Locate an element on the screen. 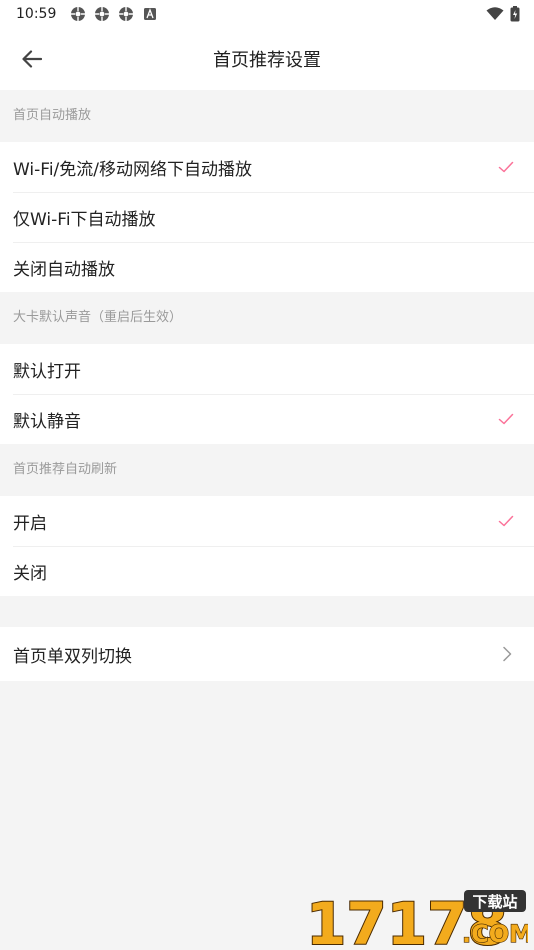 This screenshot has height=950, width=534. back-button is located at coordinates (32, 59).